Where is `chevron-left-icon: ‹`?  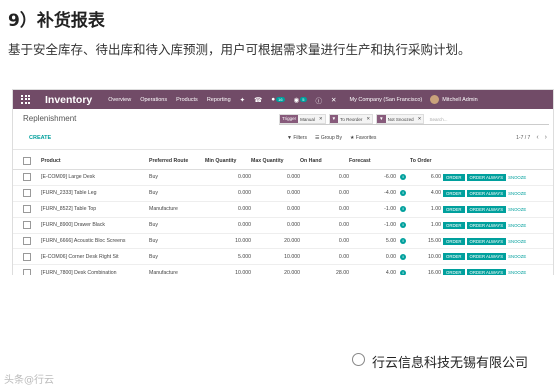 chevron-left-icon: ‹ is located at coordinates (537, 137).